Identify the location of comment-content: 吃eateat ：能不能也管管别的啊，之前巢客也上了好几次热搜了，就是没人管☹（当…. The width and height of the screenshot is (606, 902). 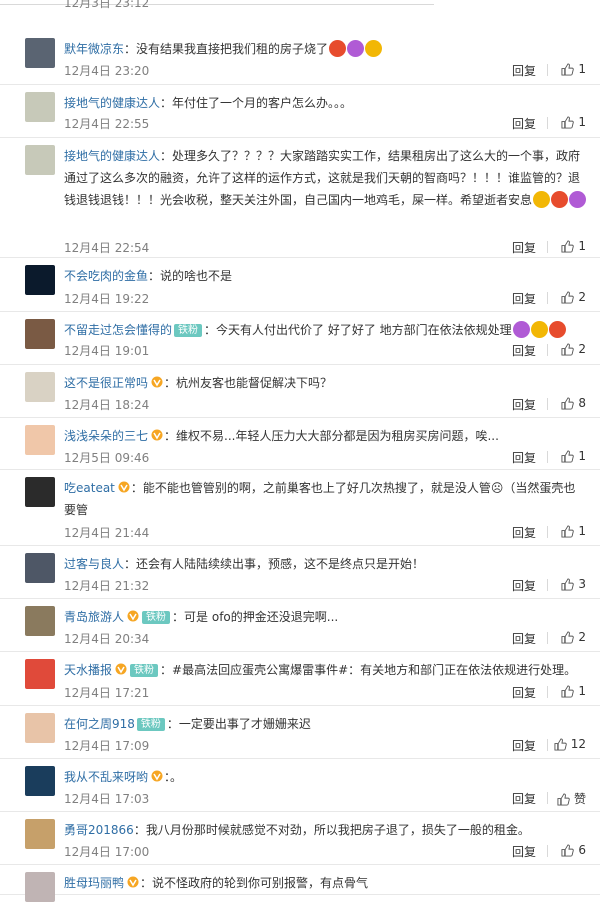
(325, 499).